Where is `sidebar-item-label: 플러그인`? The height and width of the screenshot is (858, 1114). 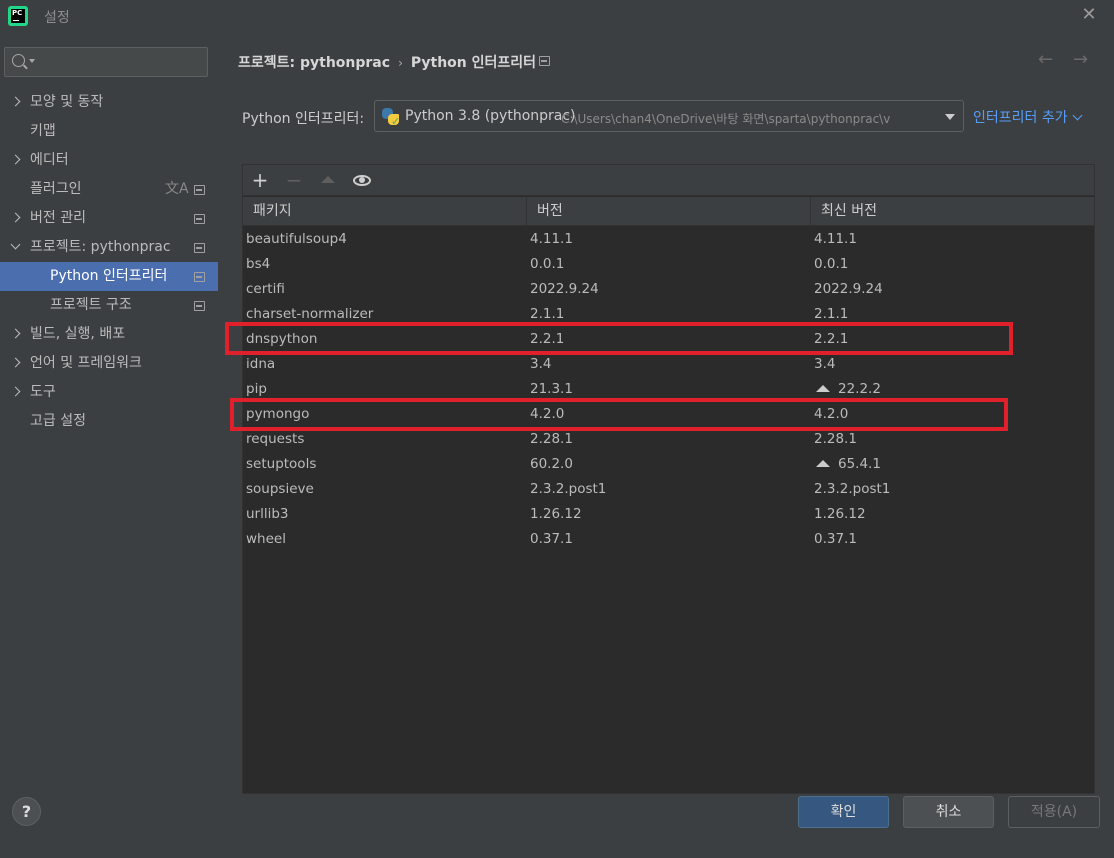 sidebar-item-label: 플러그인 is located at coordinates (56, 189).